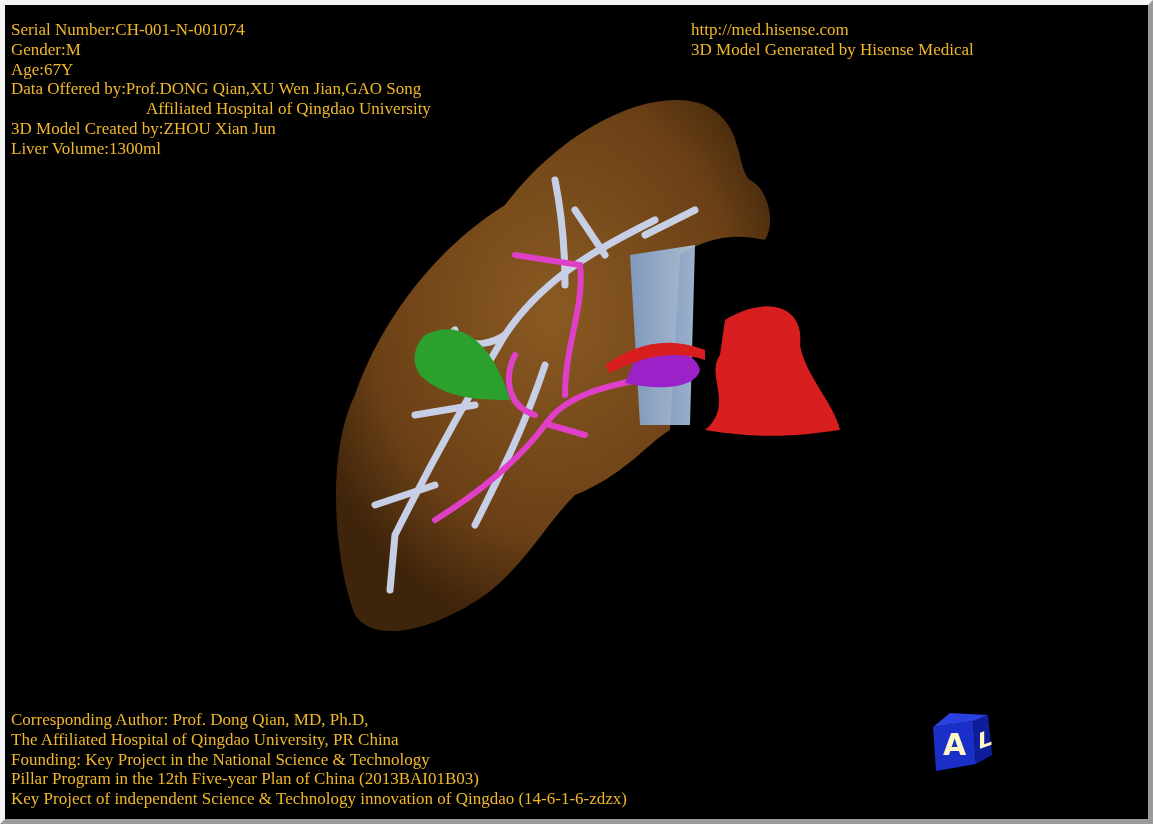 The height and width of the screenshot is (824, 1153). I want to click on info-text: Liver Volume:1300ml, so click(86, 148).